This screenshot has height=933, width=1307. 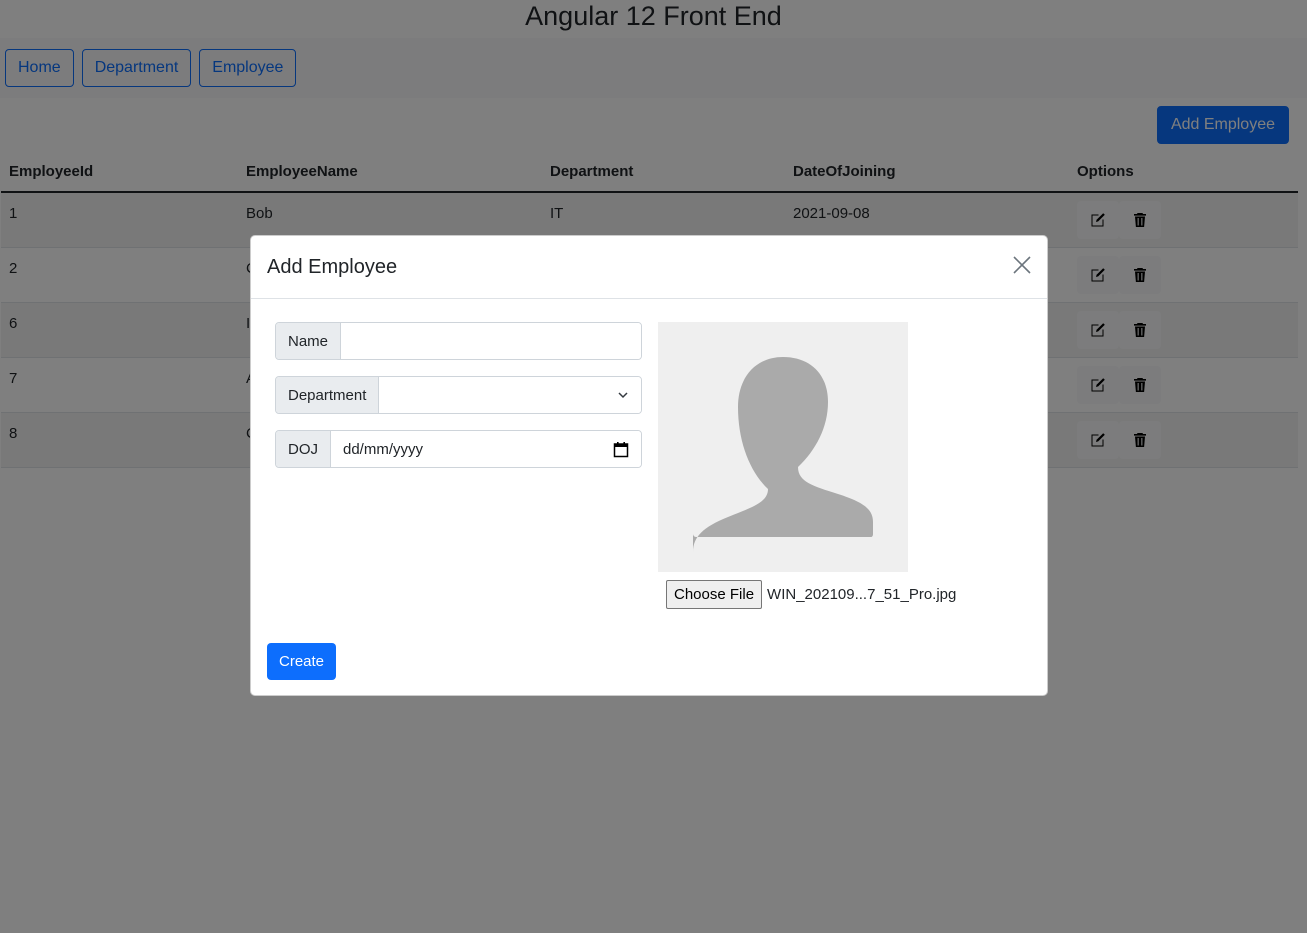 I want to click on employee-photo, so click(x=783, y=447).